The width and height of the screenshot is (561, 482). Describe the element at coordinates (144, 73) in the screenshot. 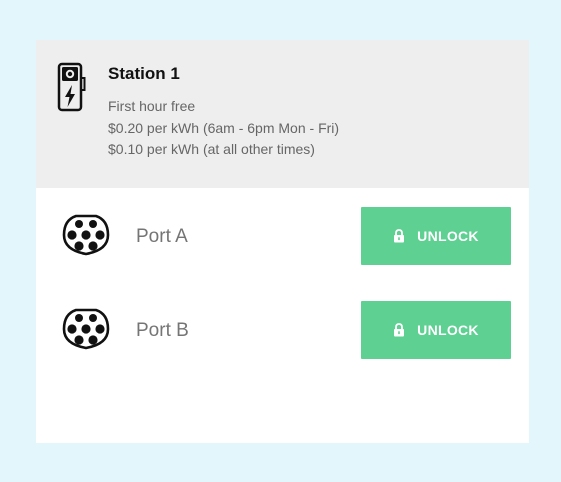

I see `station-title: Station 1` at that location.